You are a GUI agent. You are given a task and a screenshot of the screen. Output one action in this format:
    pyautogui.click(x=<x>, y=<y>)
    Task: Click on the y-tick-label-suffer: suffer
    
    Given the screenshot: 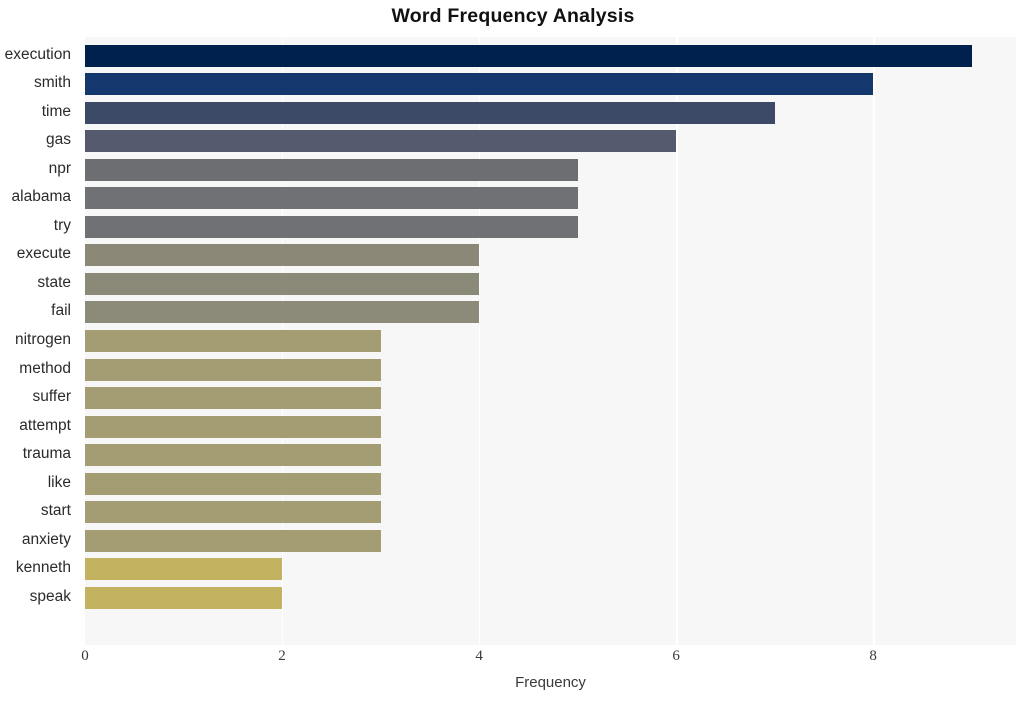 What is the action you would take?
    pyautogui.click(x=52, y=397)
    